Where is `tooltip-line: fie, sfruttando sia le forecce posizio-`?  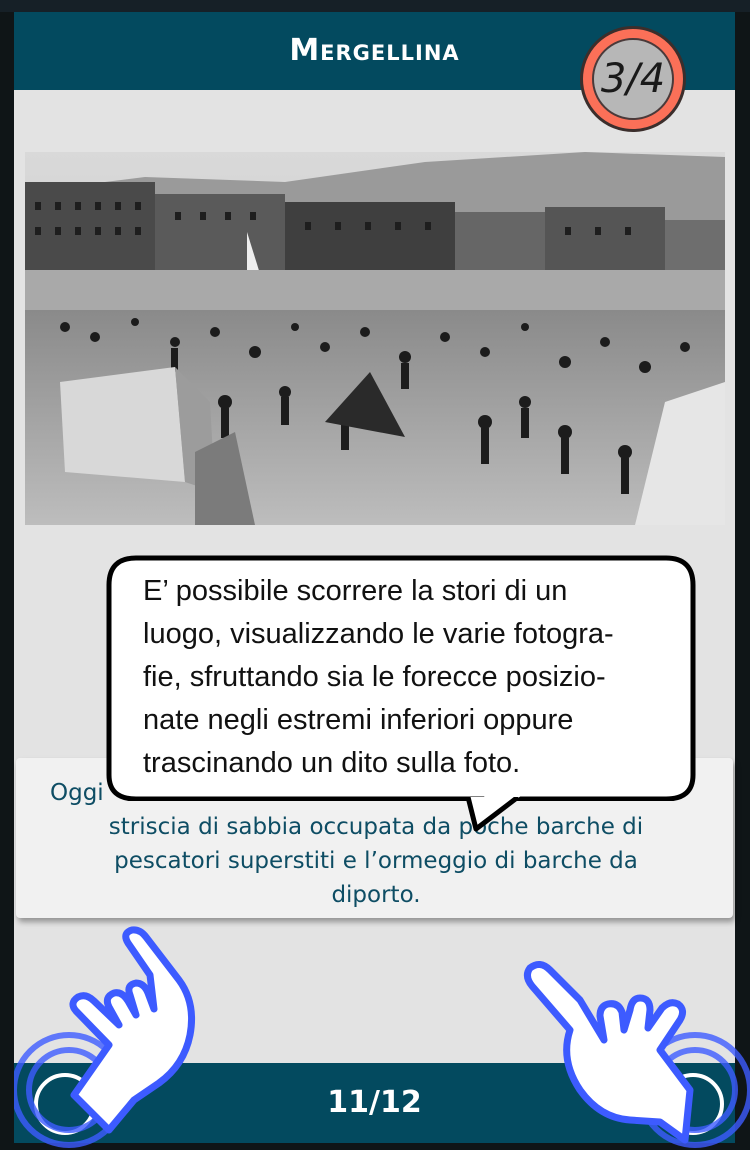
tooltip-line: fie, sfruttando sia le forecce posizio- is located at coordinates (374, 677).